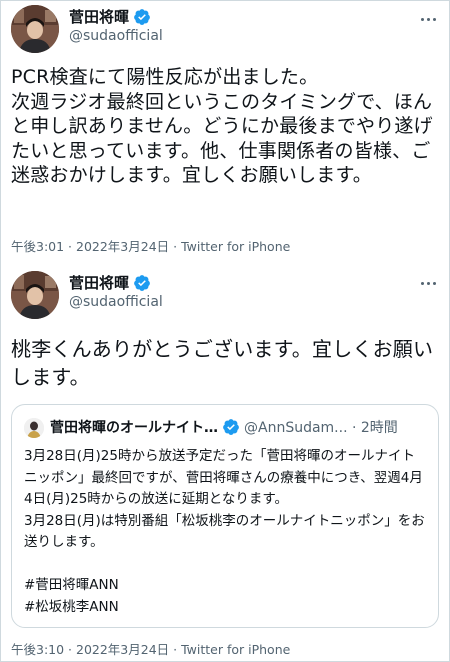 The width and height of the screenshot is (450, 662). I want to click on tweet-meta: 午後3:10 · 2022年3月24日 · Twitter for iPhone, so click(150, 648).